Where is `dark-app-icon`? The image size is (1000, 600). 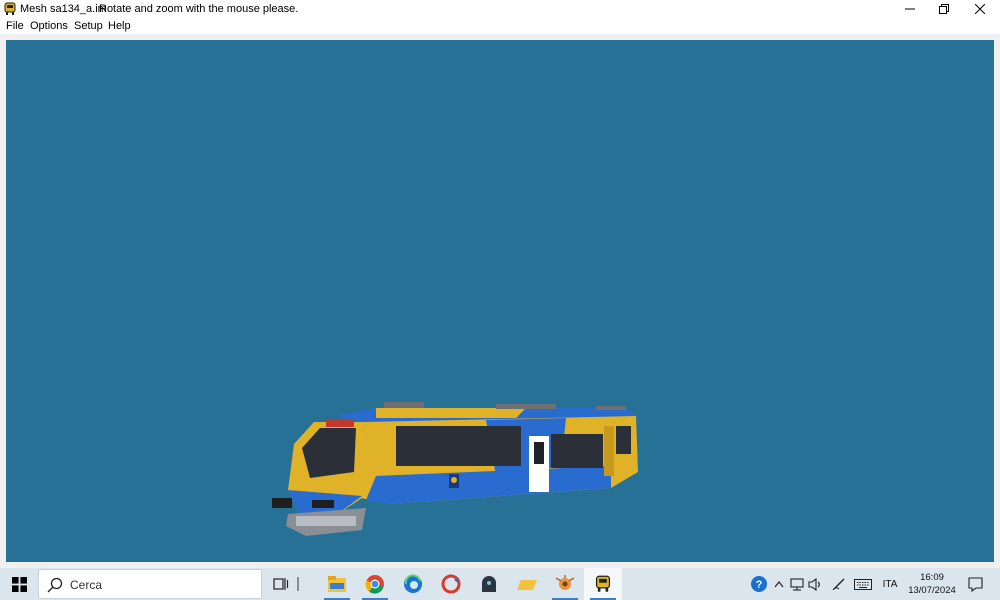
dark-app-icon is located at coordinates (489, 584).